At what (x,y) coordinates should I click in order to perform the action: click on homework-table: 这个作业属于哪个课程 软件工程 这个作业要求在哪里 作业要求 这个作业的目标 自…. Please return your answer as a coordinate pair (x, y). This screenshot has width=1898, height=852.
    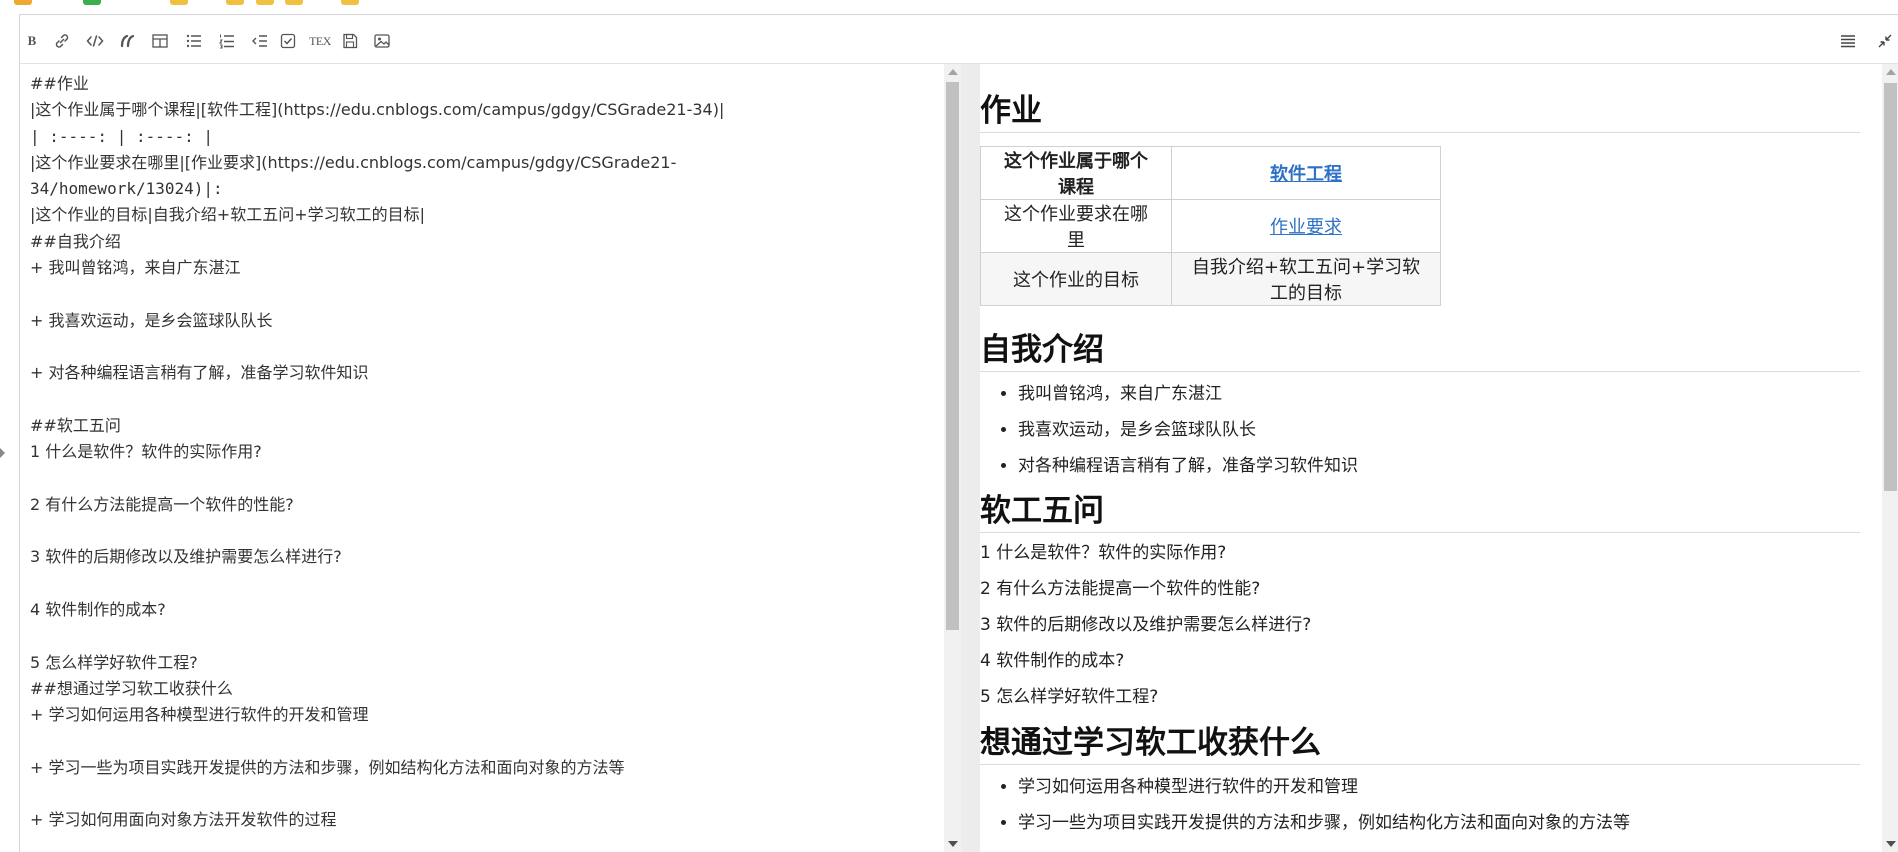
    Looking at the image, I should click on (1210, 226).